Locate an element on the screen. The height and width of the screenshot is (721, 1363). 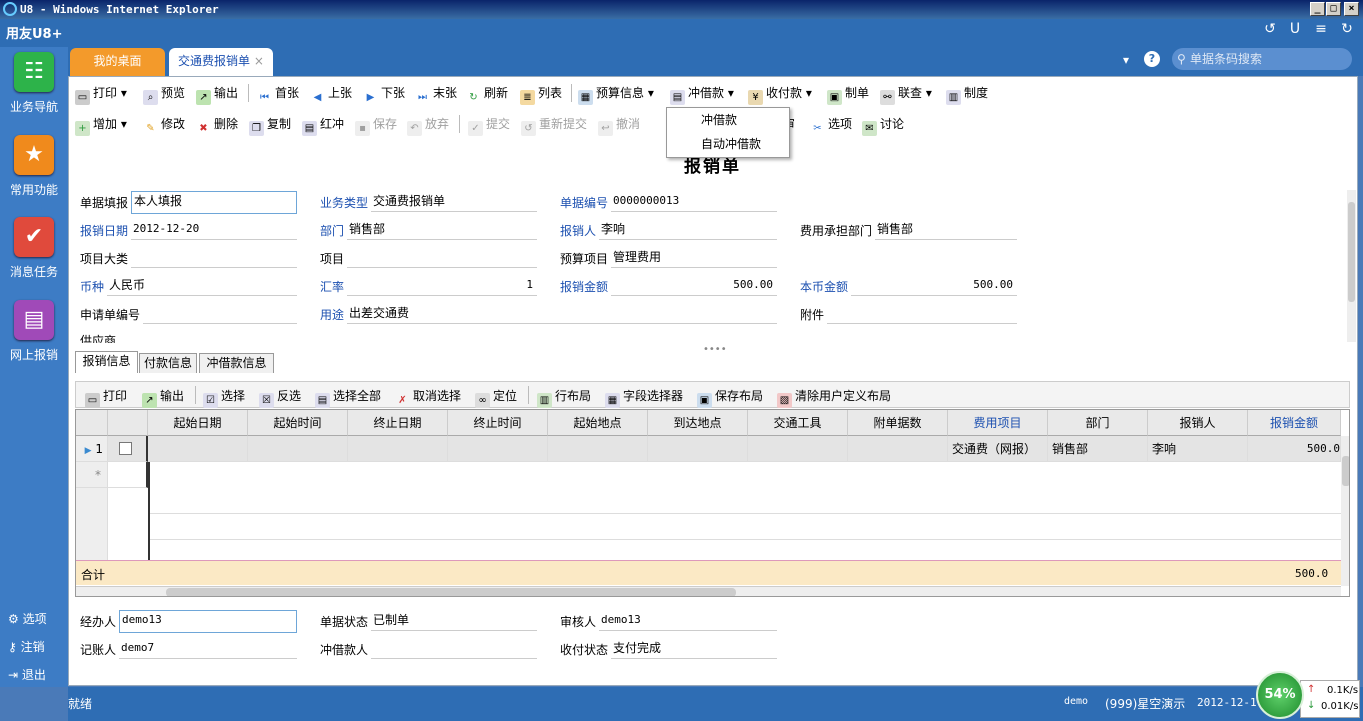
column-header: 起始日期 is located at coordinates (198, 423).